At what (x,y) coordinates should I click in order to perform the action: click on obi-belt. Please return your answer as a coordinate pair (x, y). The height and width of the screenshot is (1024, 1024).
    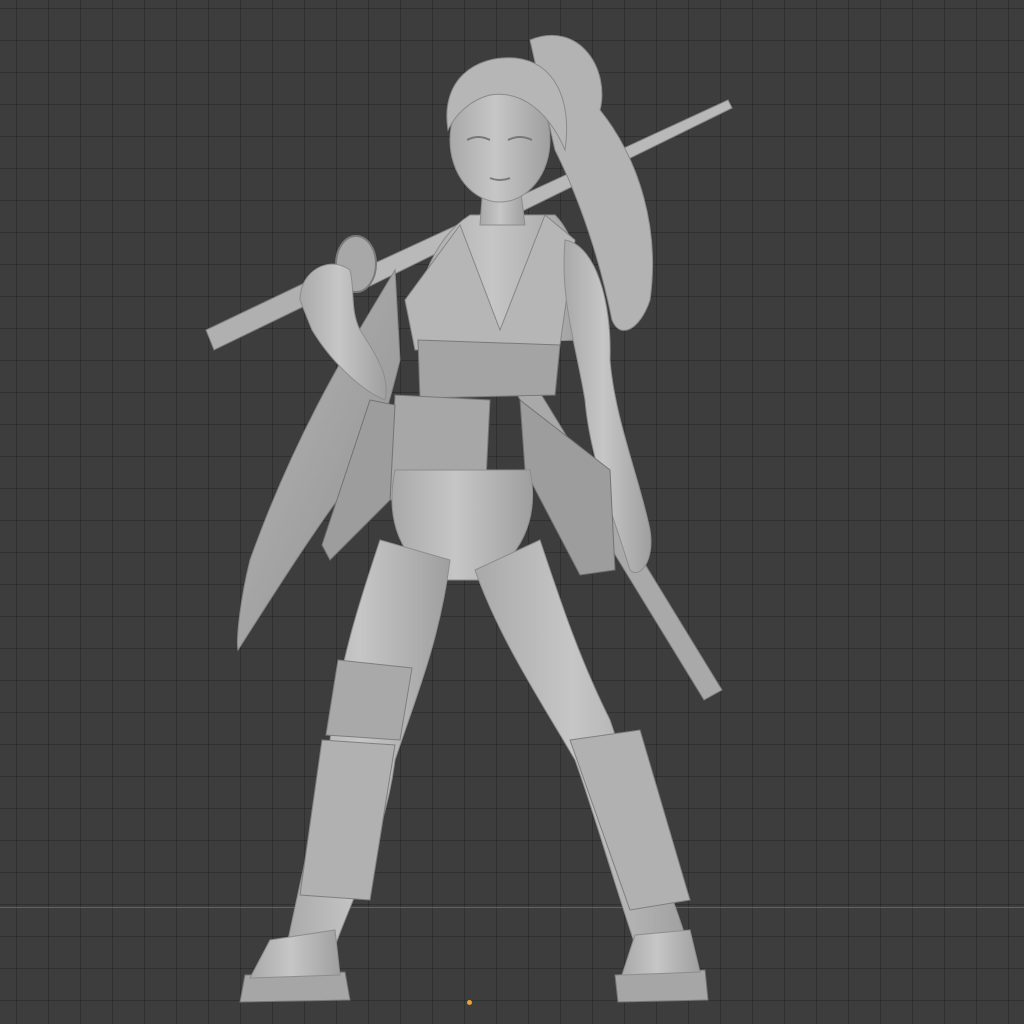
    Looking at the image, I should click on (489, 369).